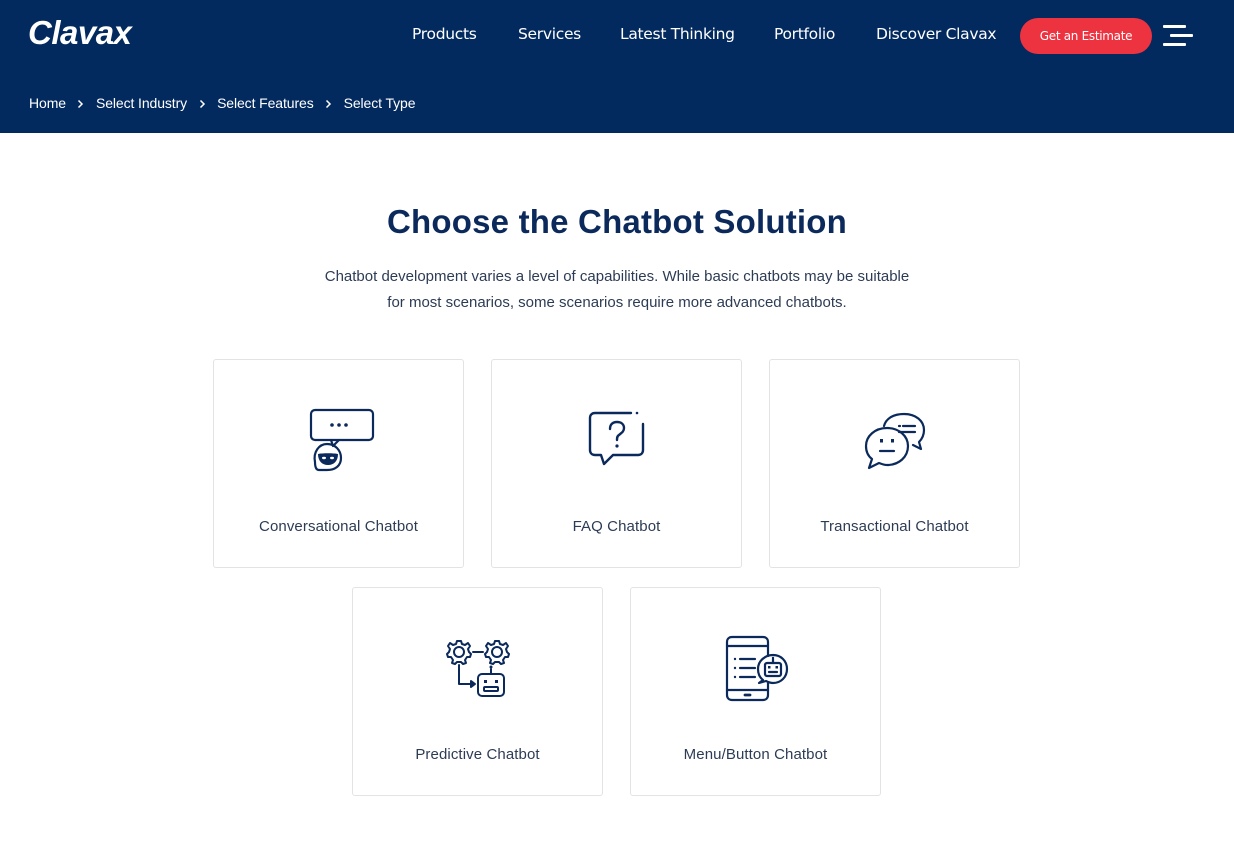 The width and height of the screenshot is (1234, 849). What do you see at coordinates (756, 670) in the screenshot?
I see `phone-menu-bot-icon` at bounding box center [756, 670].